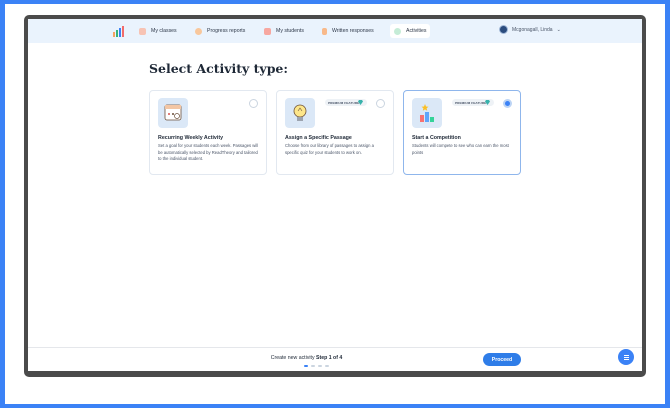  What do you see at coordinates (226, 31) in the screenshot?
I see `nav-progress-reports-label: Progress reports` at bounding box center [226, 31].